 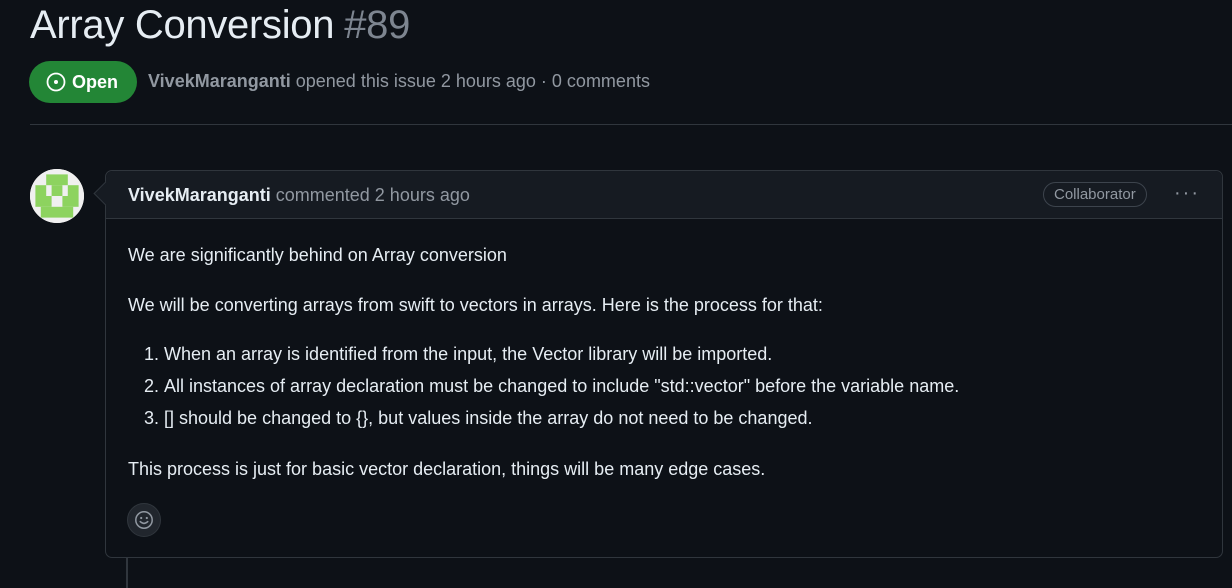 What do you see at coordinates (373, 195) in the screenshot?
I see `comment-timestamp: commented 2 hours ago` at bounding box center [373, 195].